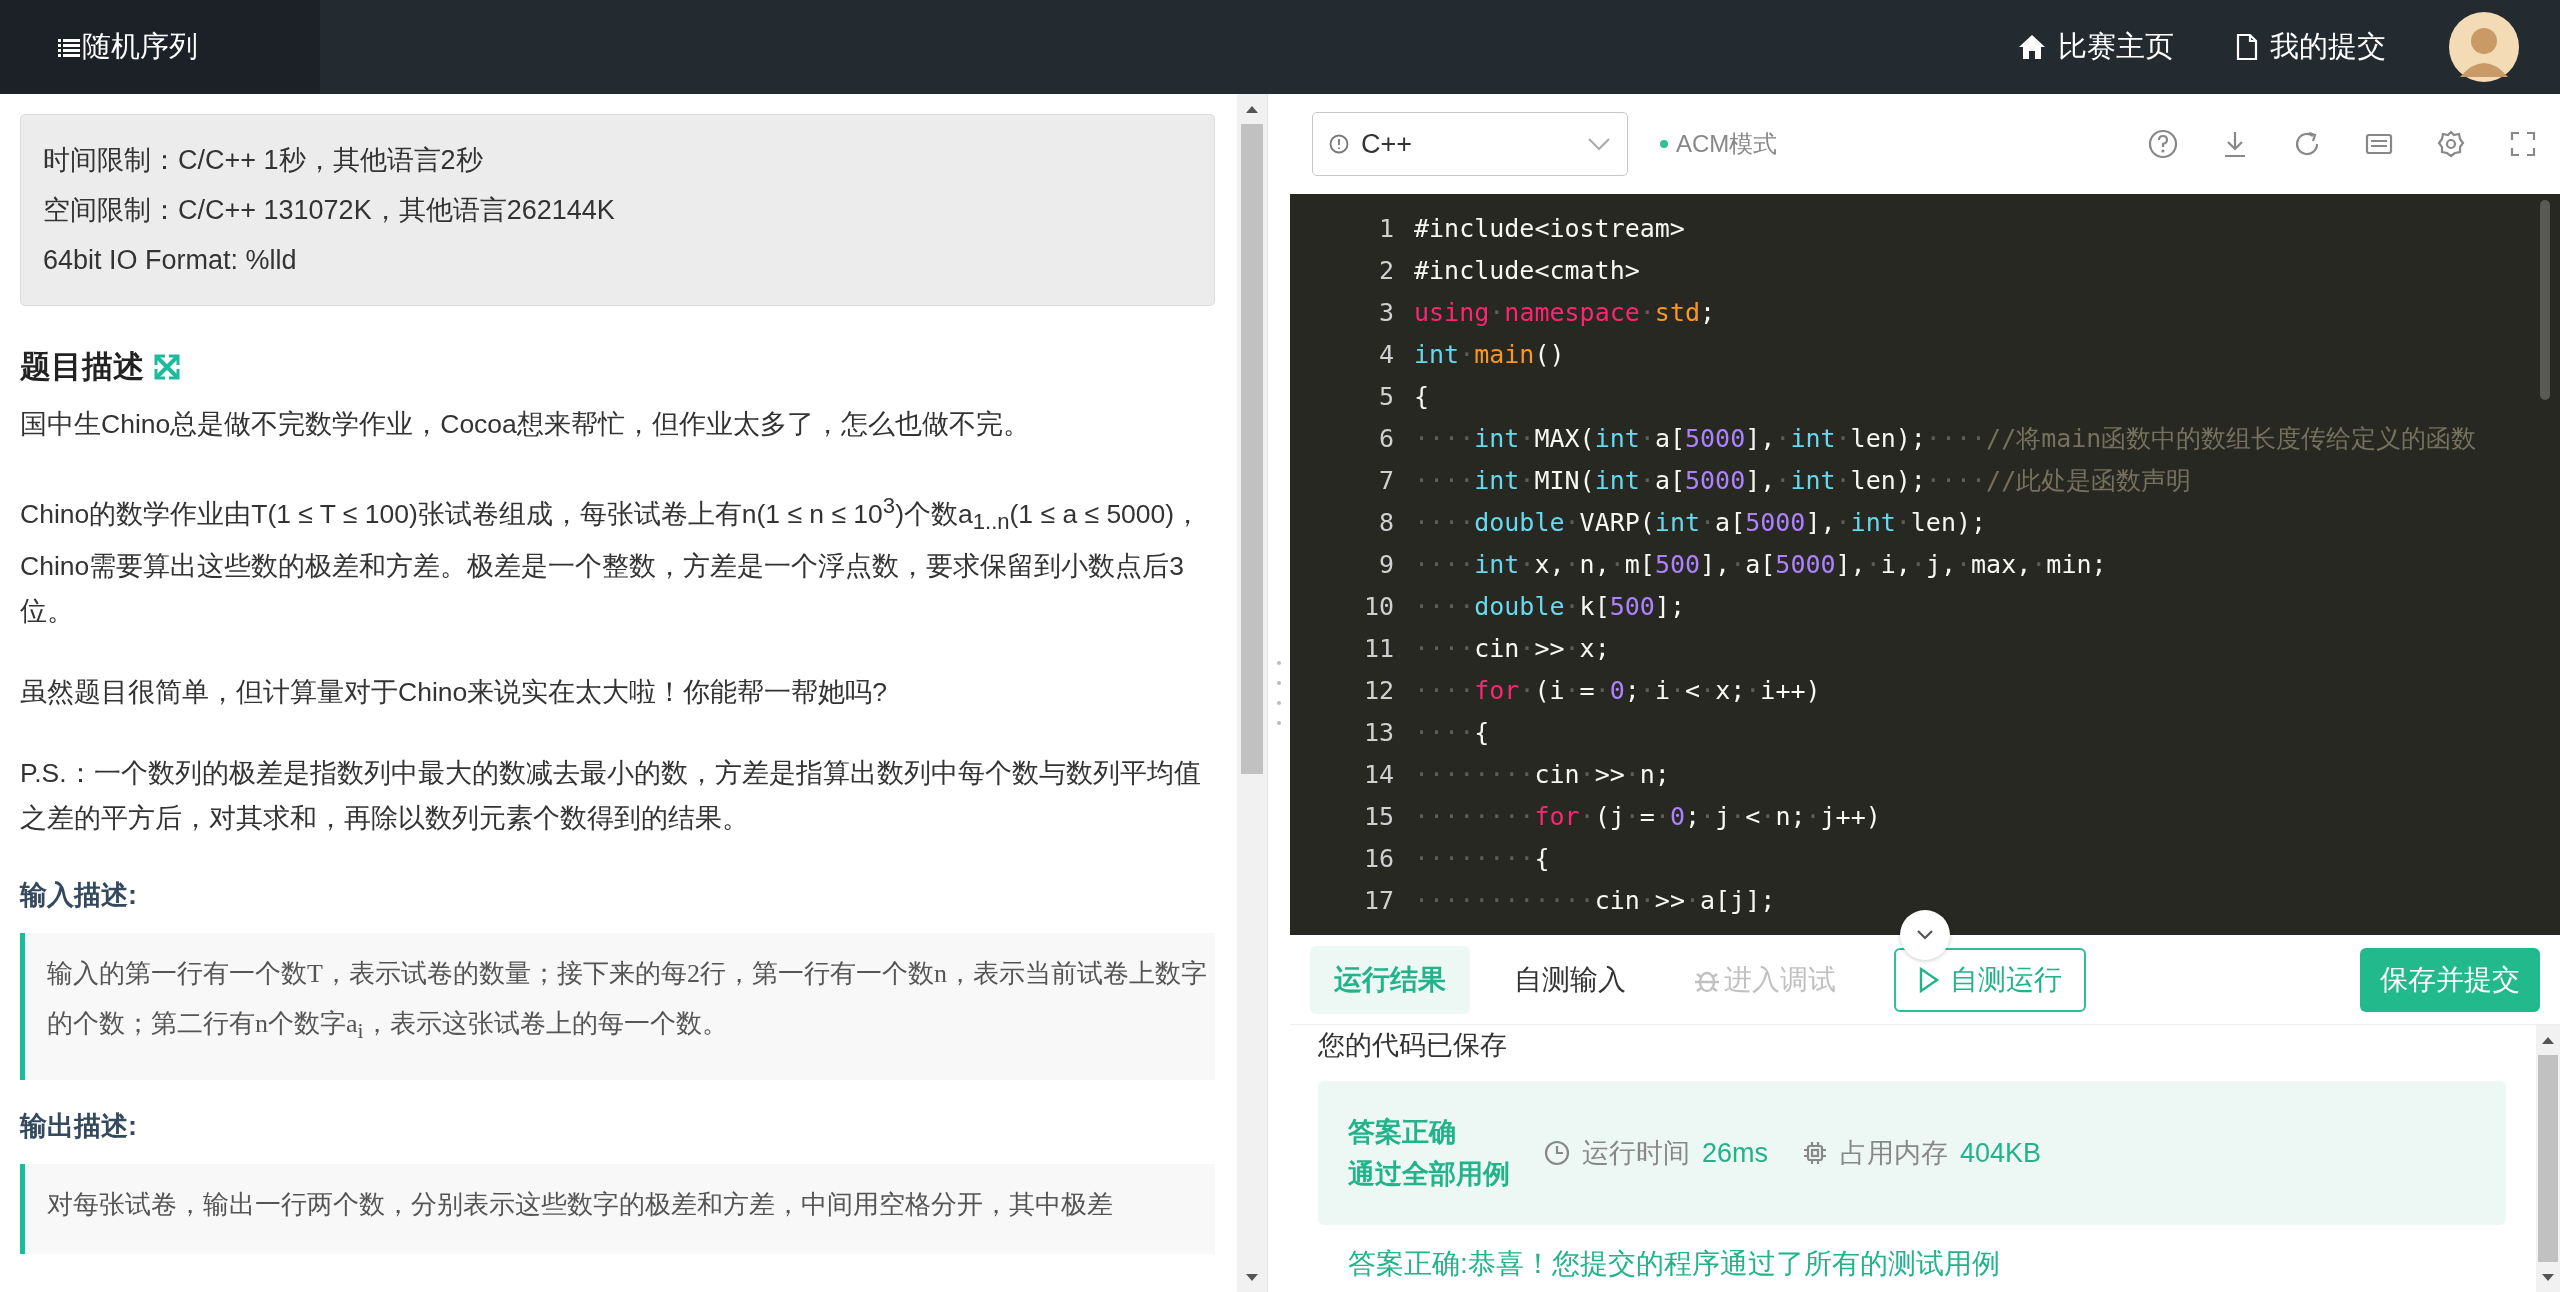 The image size is (2560, 1292). Describe the element at coordinates (1378, 733) in the screenshot. I see `line-number: 13` at that location.